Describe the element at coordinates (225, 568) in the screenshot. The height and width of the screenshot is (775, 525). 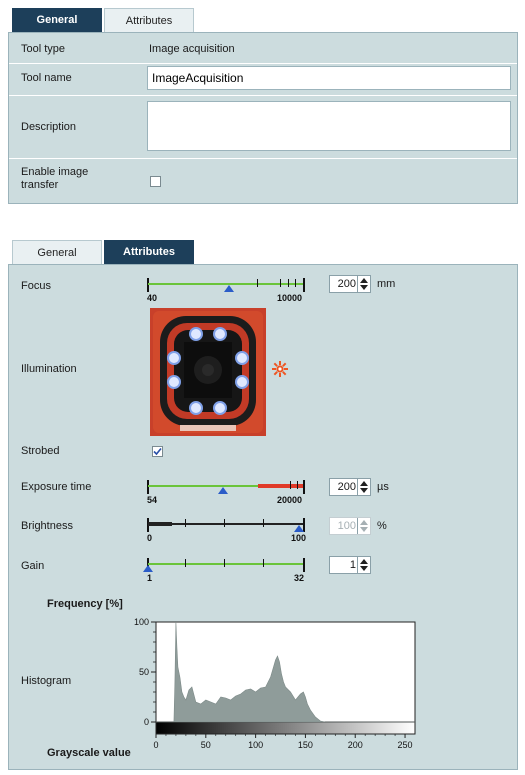
I see `gain-slider: 1 32` at that location.